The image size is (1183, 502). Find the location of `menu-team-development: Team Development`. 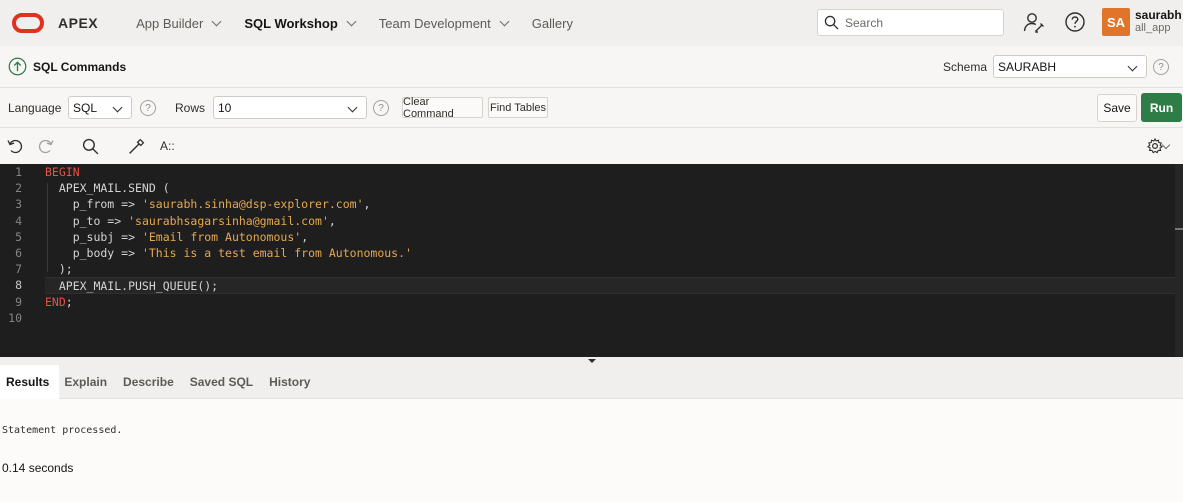

menu-team-development: Team Development is located at coordinates (443, 23).